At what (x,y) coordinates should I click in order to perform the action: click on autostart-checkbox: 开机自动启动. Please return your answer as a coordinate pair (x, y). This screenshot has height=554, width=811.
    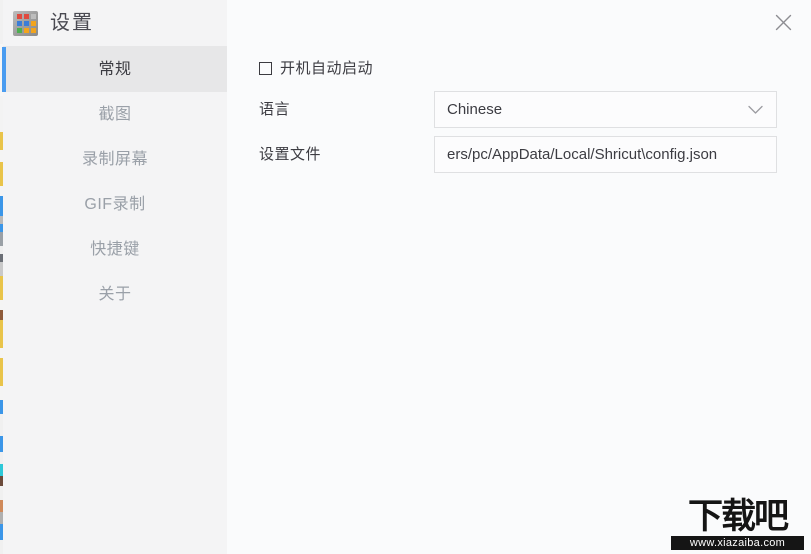
    Looking at the image, I should click on (316, 68).